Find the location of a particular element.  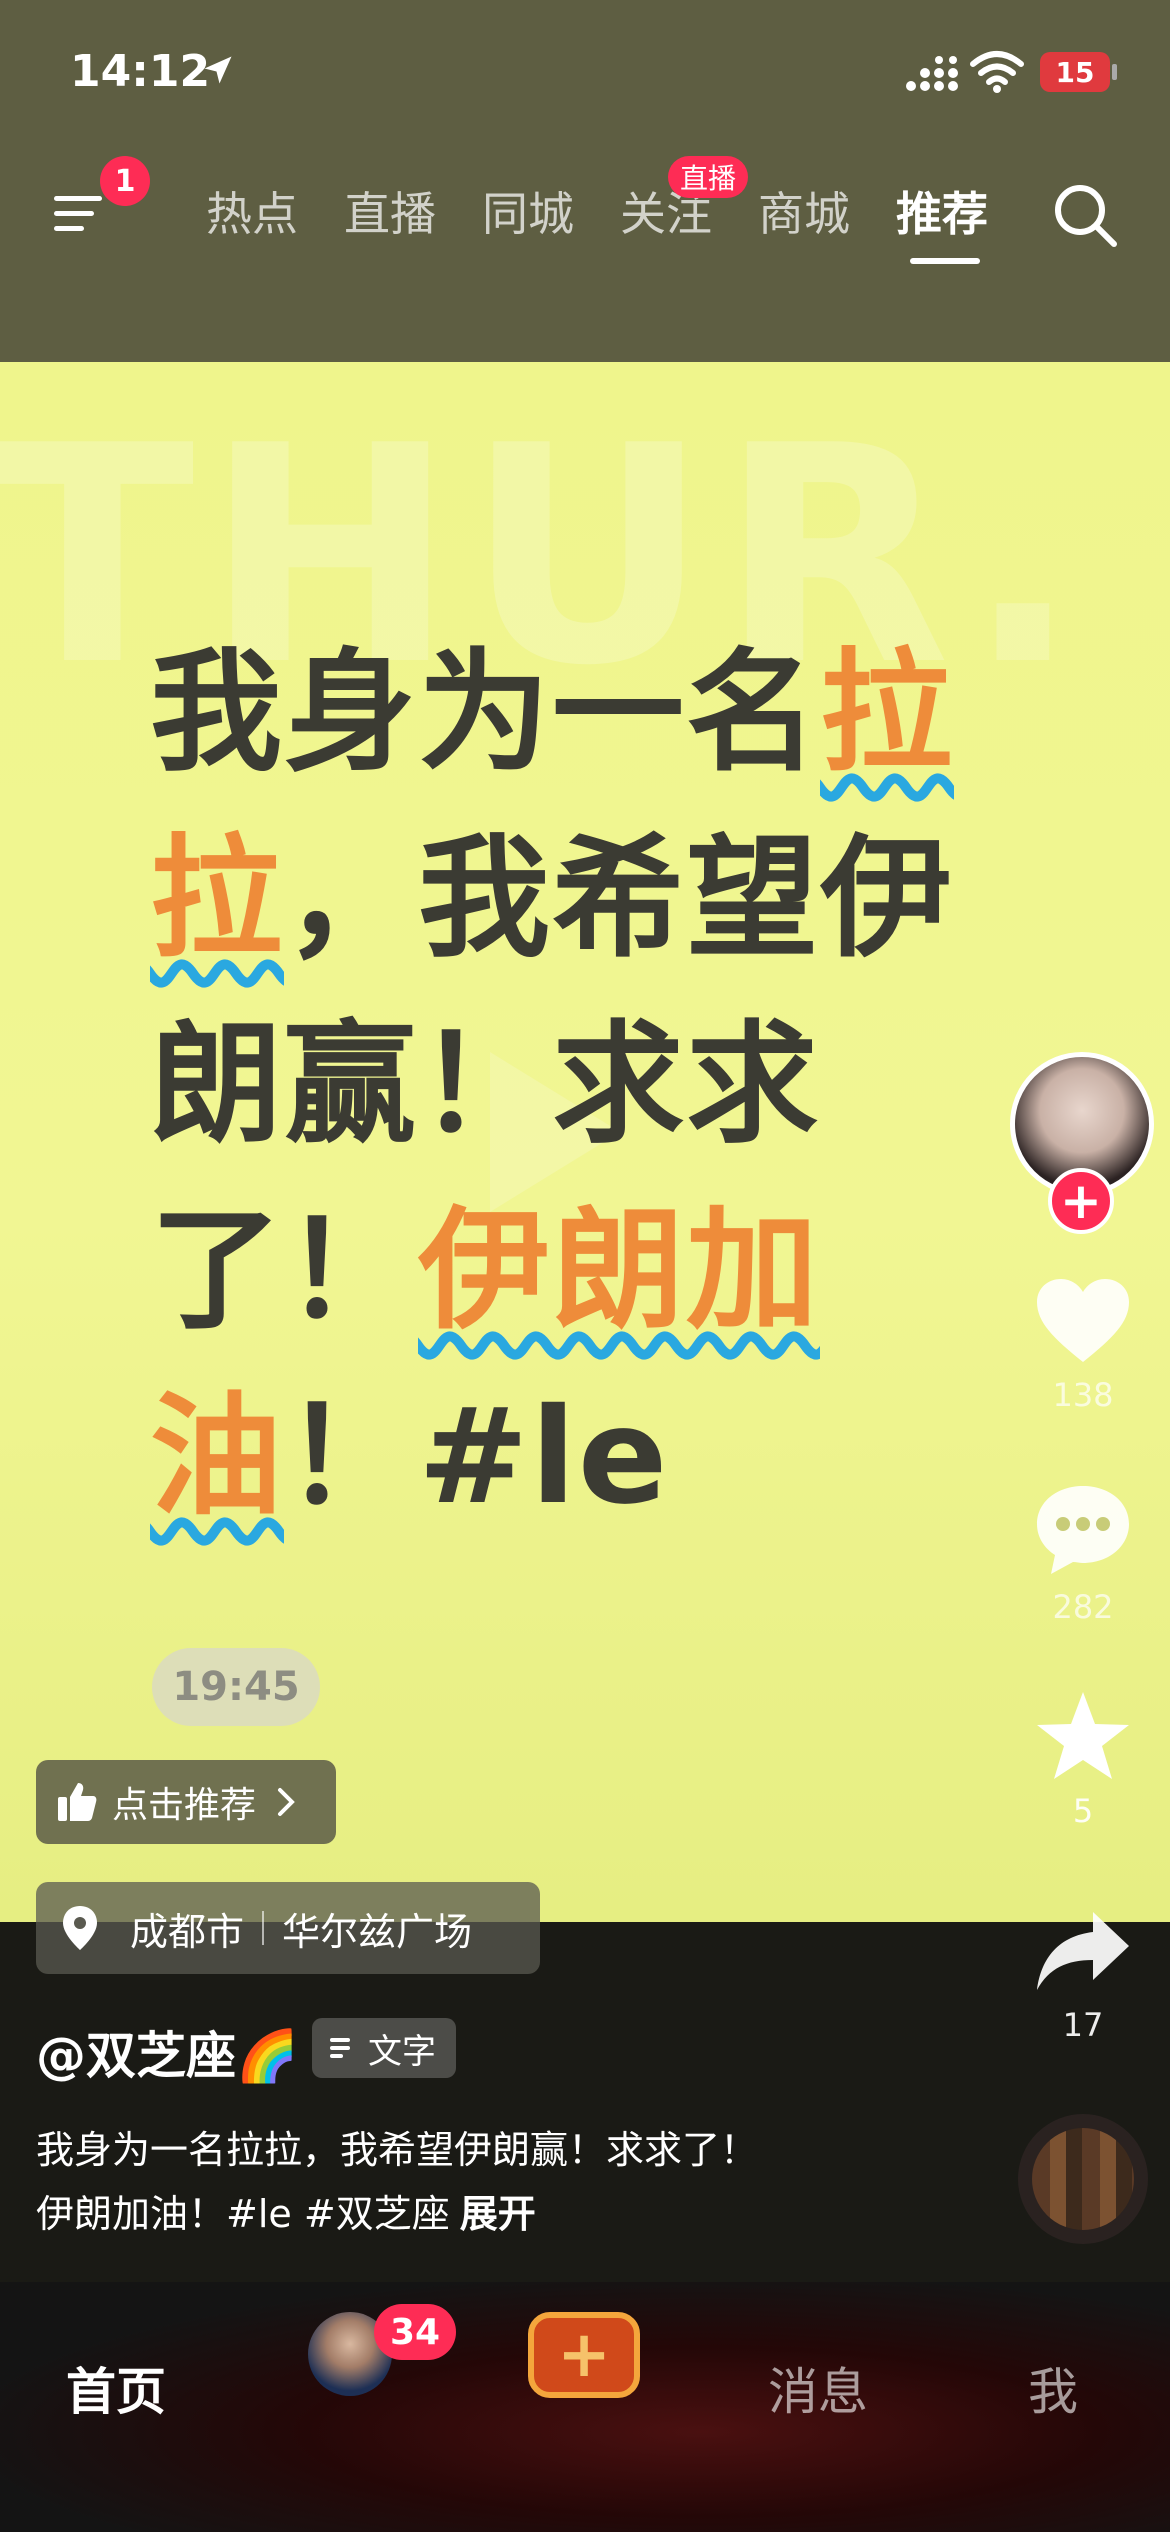

caption-line-2: 伊朗加油！#le #双芝座 is located at coordinates (243, 2214).